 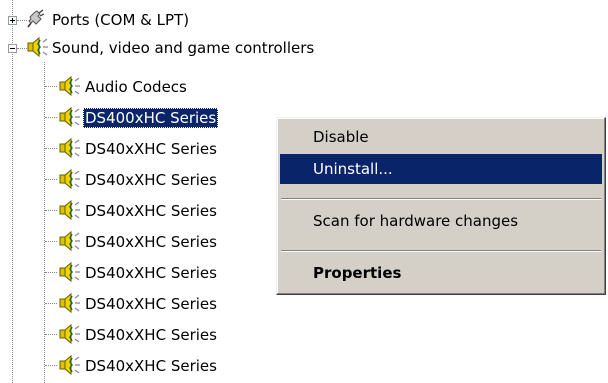 I want to click on menu-item-label: Disable, so click(x=341, y=137).